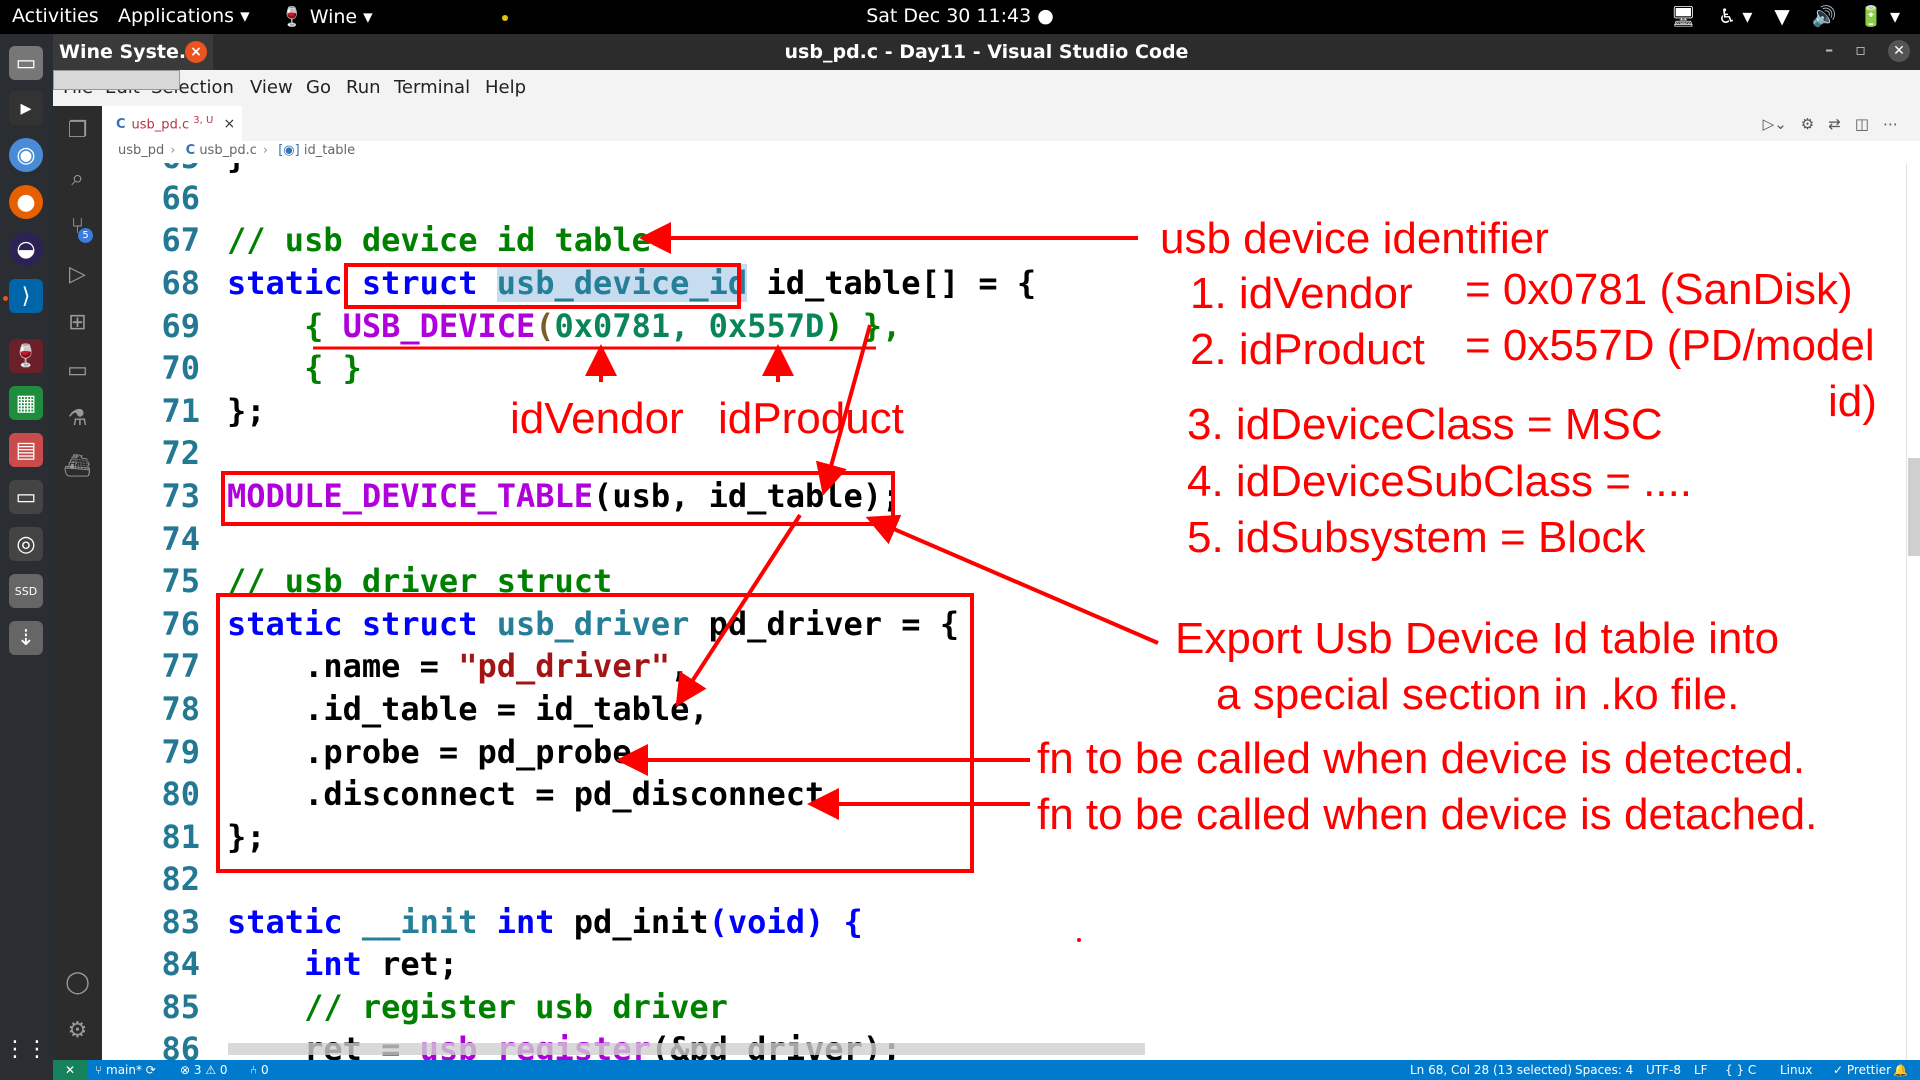  What do you see at coordinates (811, 418) in the screenshot?
I see `annotation-id-product: idProduct` at bounding box center [811, 418].